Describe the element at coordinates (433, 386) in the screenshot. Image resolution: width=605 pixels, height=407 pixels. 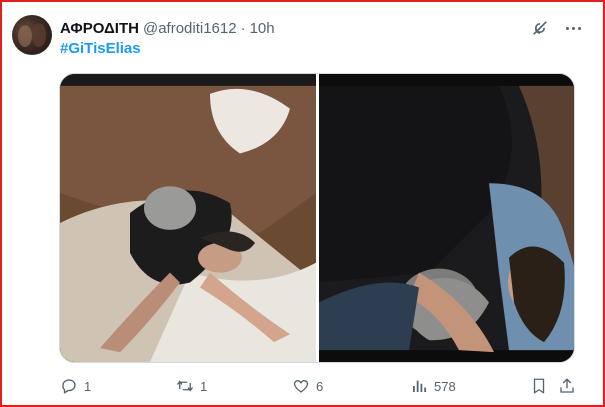
I see `views-button: 578` at that location.